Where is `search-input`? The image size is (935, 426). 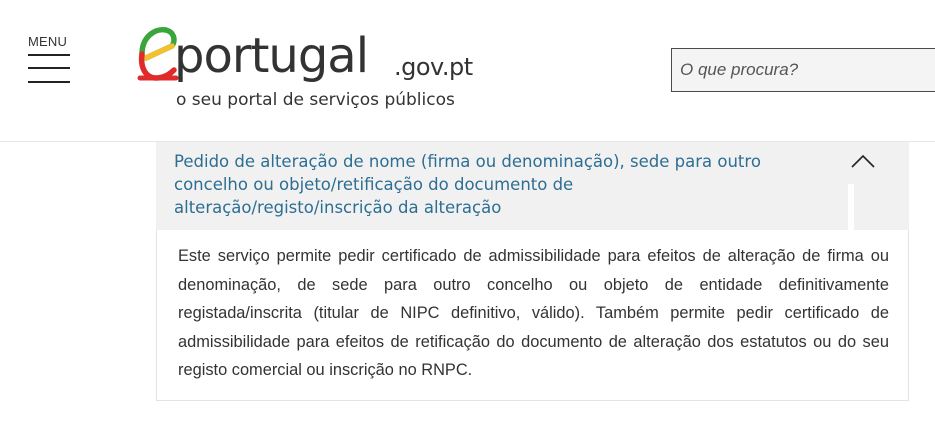
search-input is located at coordinates (803, 70).